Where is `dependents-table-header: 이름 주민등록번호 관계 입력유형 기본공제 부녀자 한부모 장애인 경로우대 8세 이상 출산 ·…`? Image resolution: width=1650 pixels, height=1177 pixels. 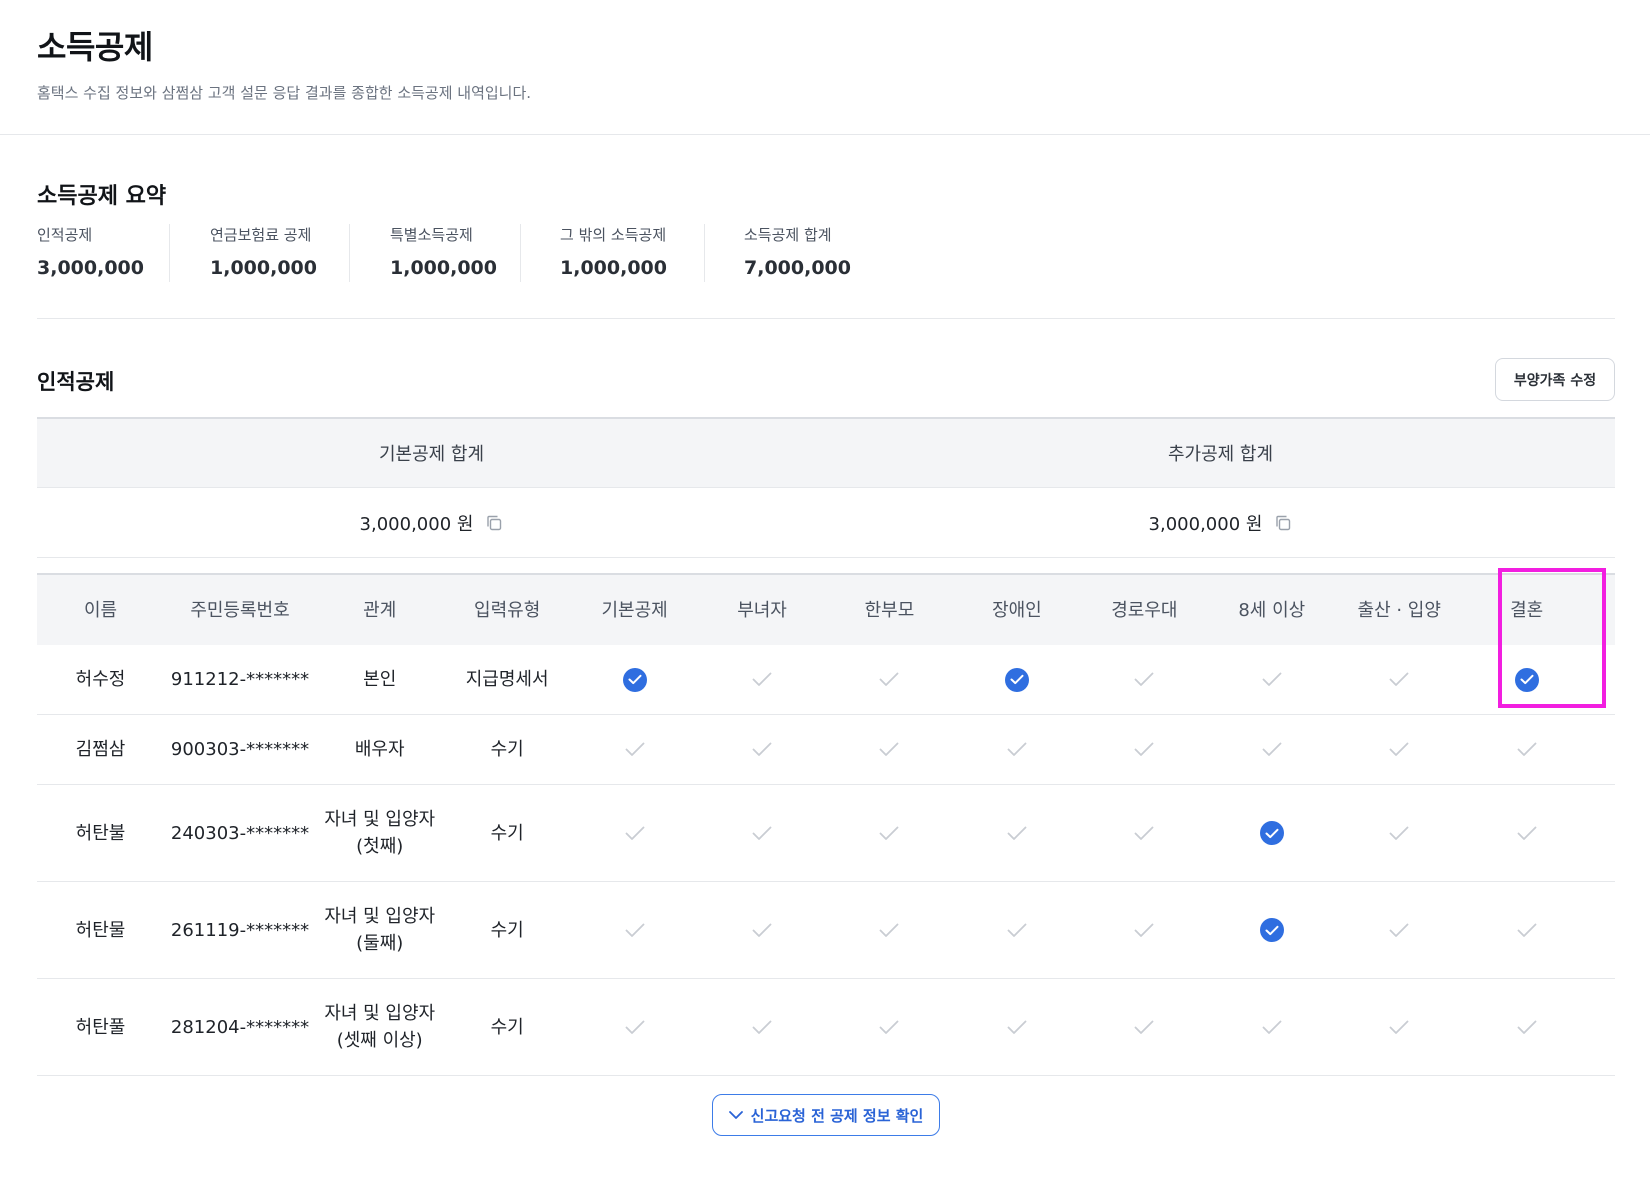
dependents-table-header: 이름 주민등록번호 관계 입력유형 기본공제 부녀자 한부모 장애인 경로우대 8세 이상 출산 ·… is located at coordinates (826, 609).